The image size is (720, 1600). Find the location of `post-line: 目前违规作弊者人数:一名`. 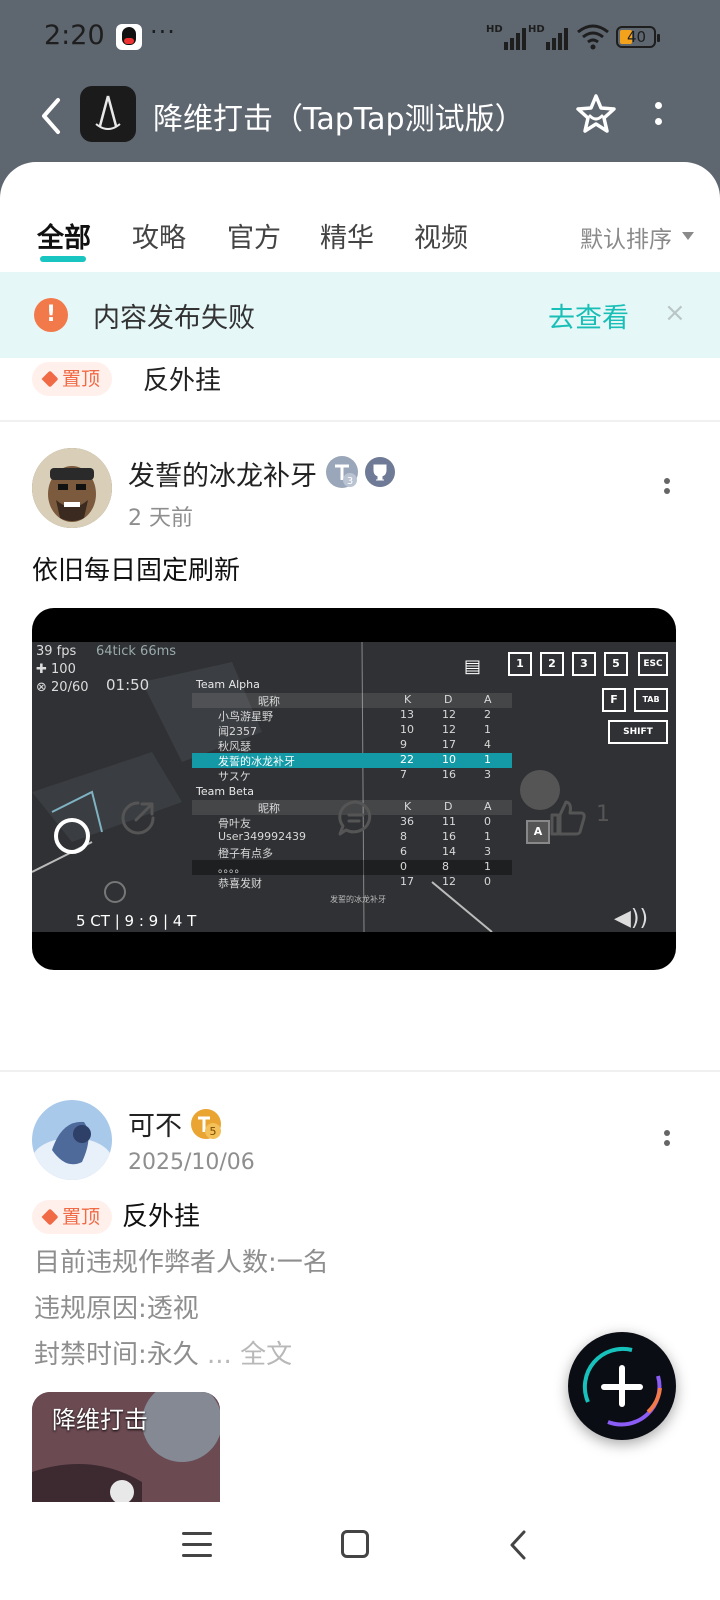

post-line: 目前违规作弊者人数:一名 is located at coordinates (181, 1263).